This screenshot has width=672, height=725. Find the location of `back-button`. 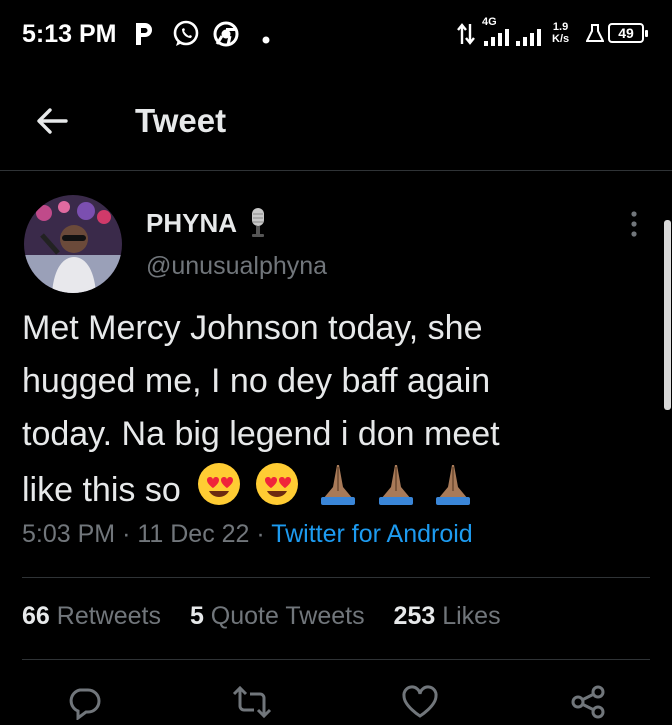

back-button is located at coordinates (53, 121).